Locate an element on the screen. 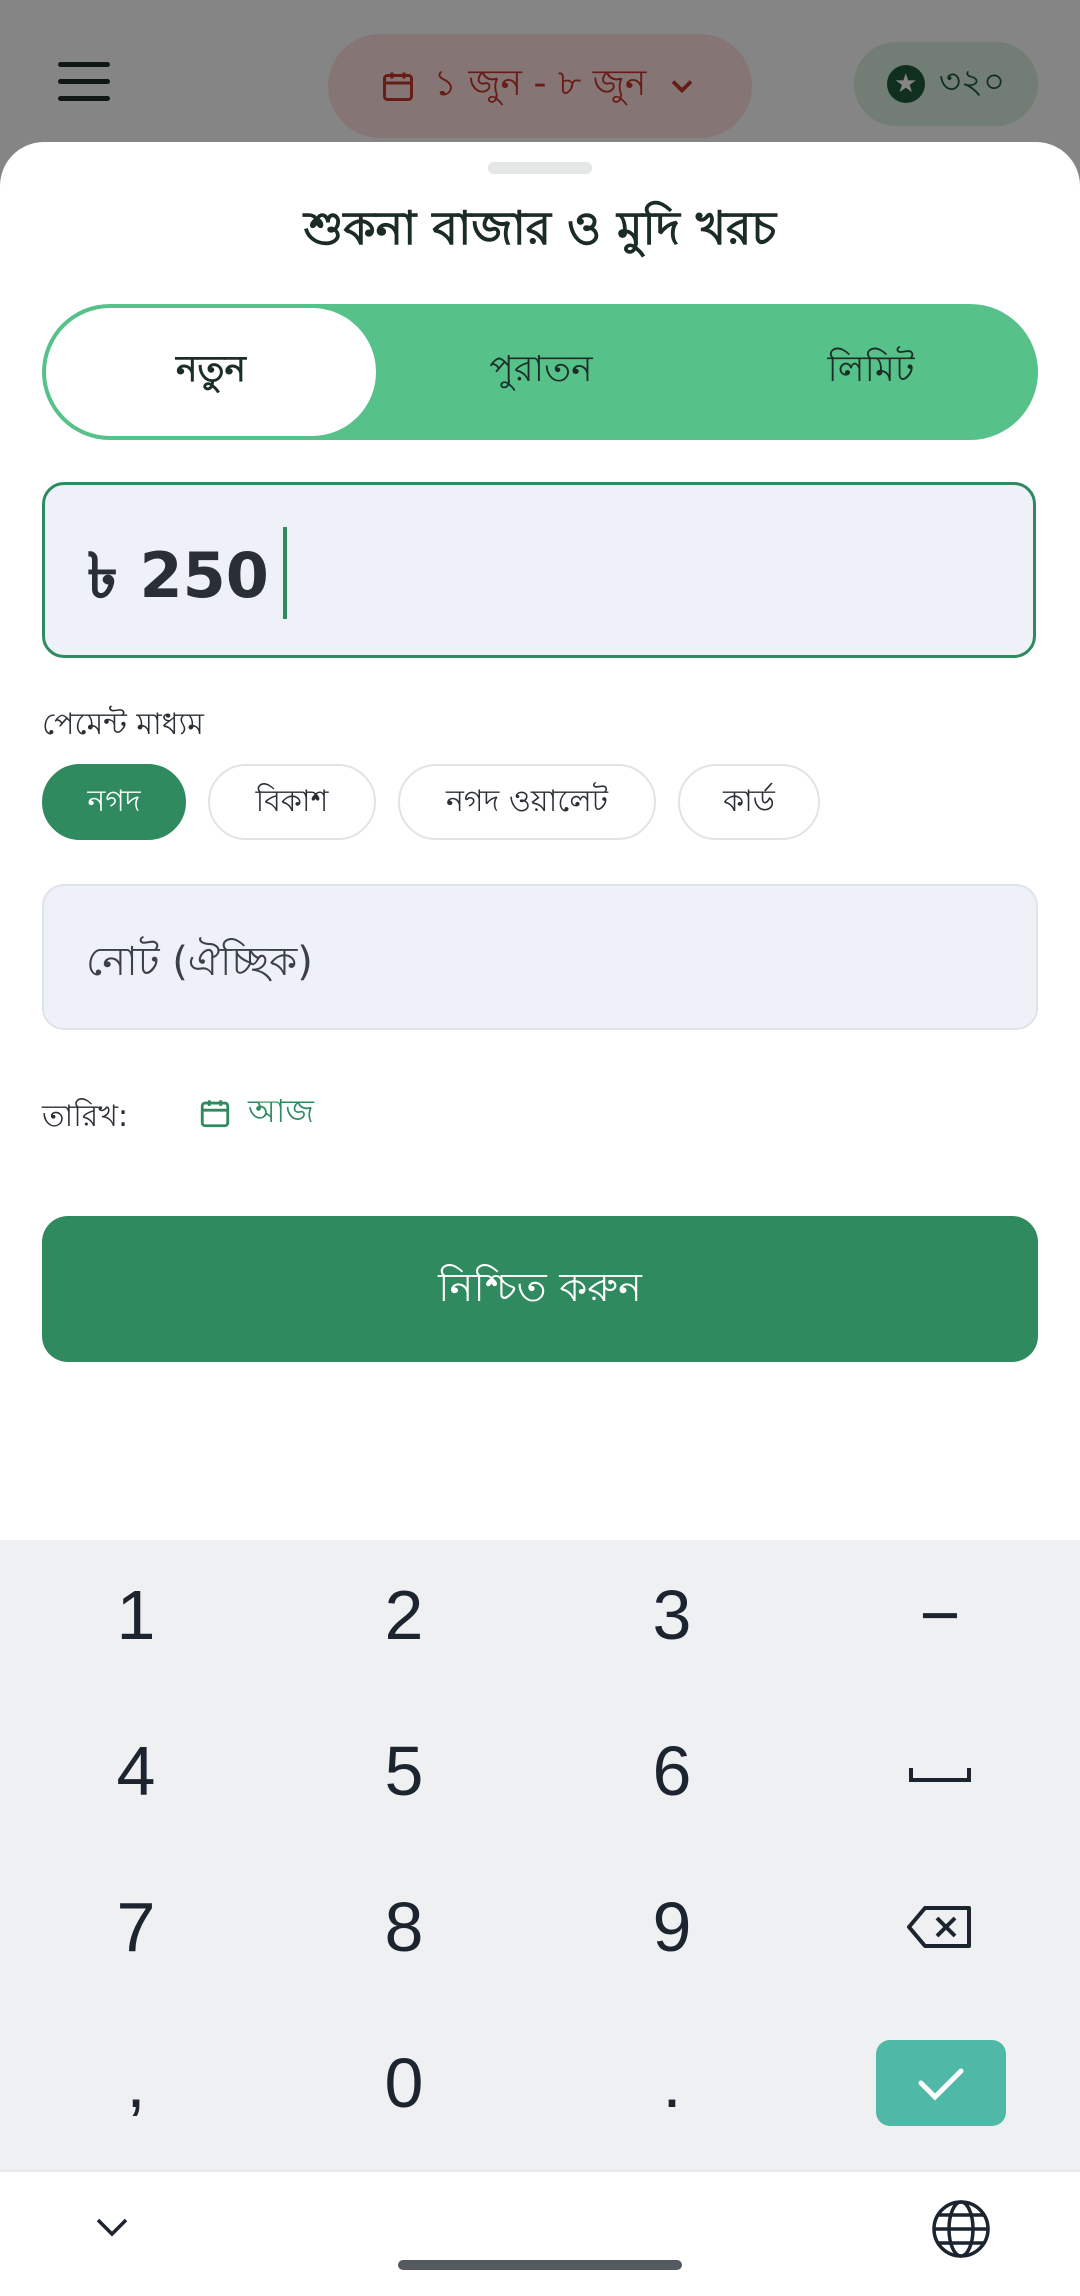  space-icon is located at coordinates (940, 1775).